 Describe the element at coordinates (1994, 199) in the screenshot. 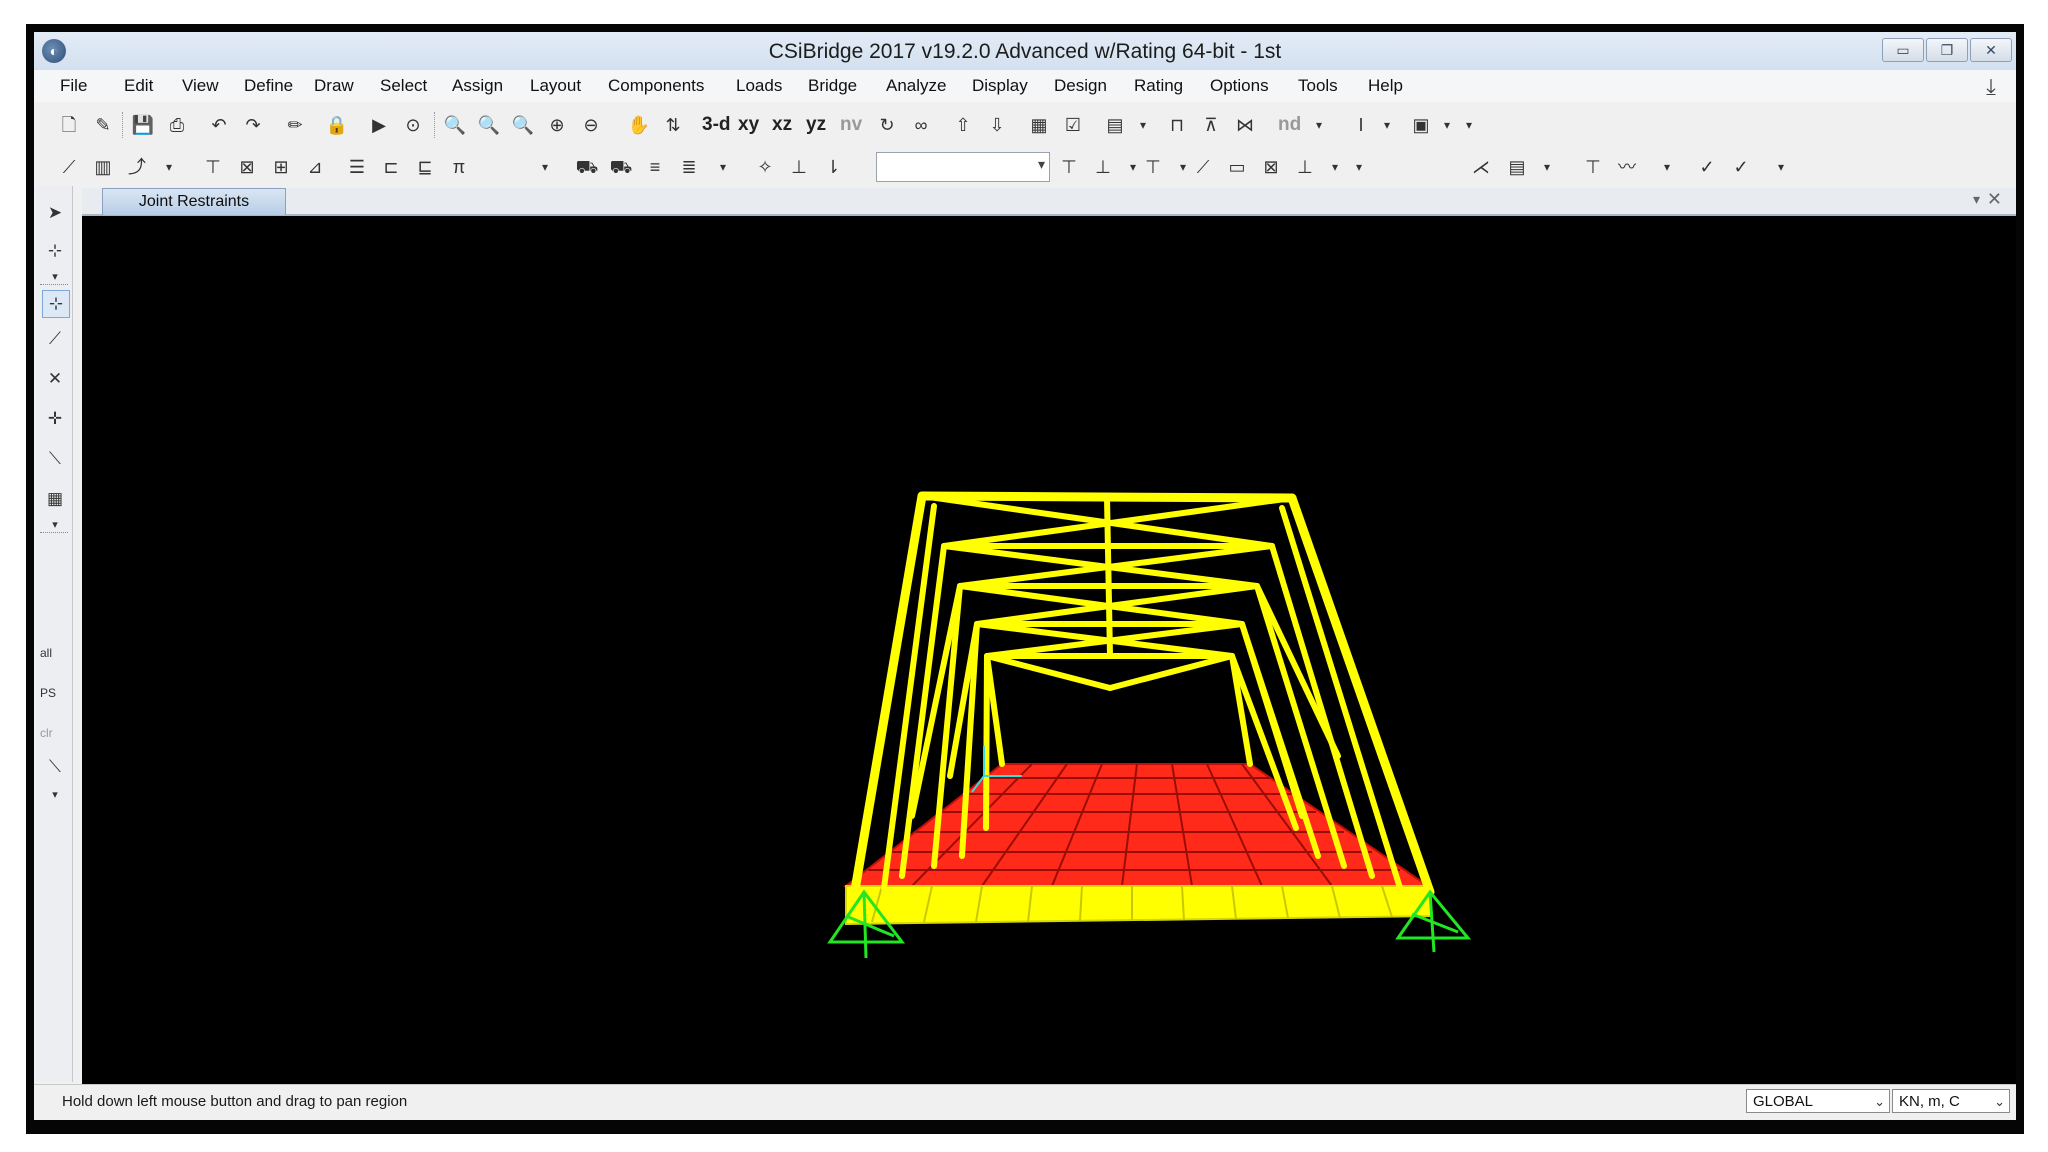

I see `close-icon: ✕` at that location.